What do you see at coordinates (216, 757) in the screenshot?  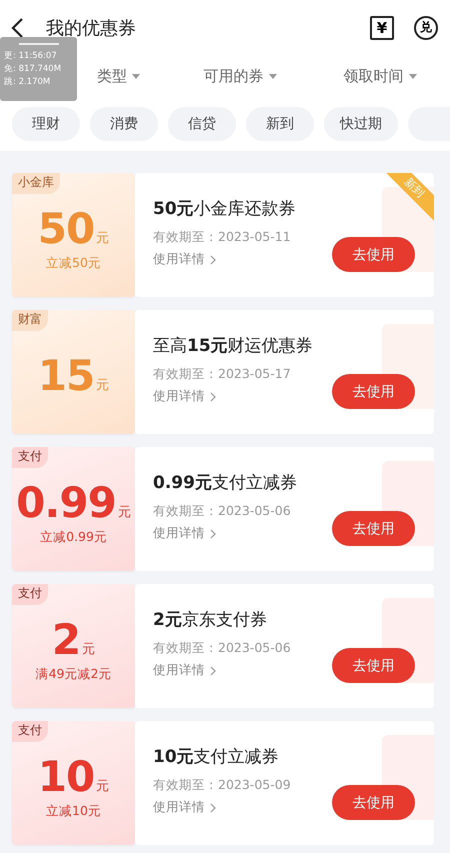 I see `coupon-title: 10元支付立减券` at bounding box center [216, 757].